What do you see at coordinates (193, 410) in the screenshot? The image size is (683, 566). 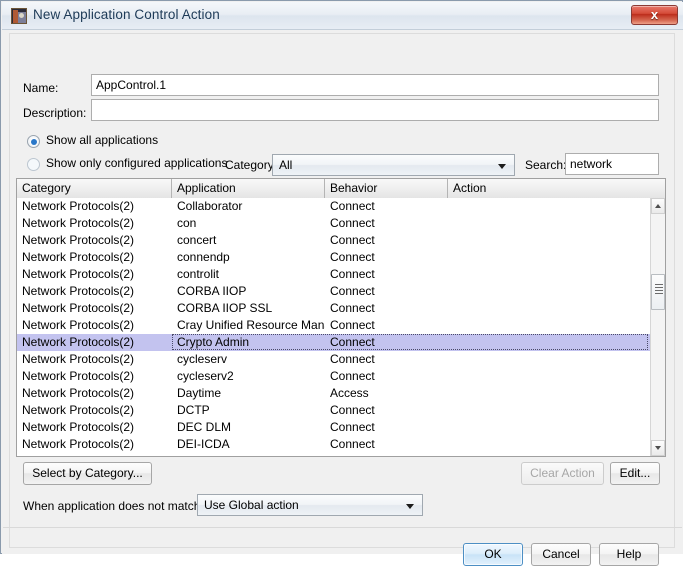 I see `cell-application: DCTP` at bounding box center [193, 410].